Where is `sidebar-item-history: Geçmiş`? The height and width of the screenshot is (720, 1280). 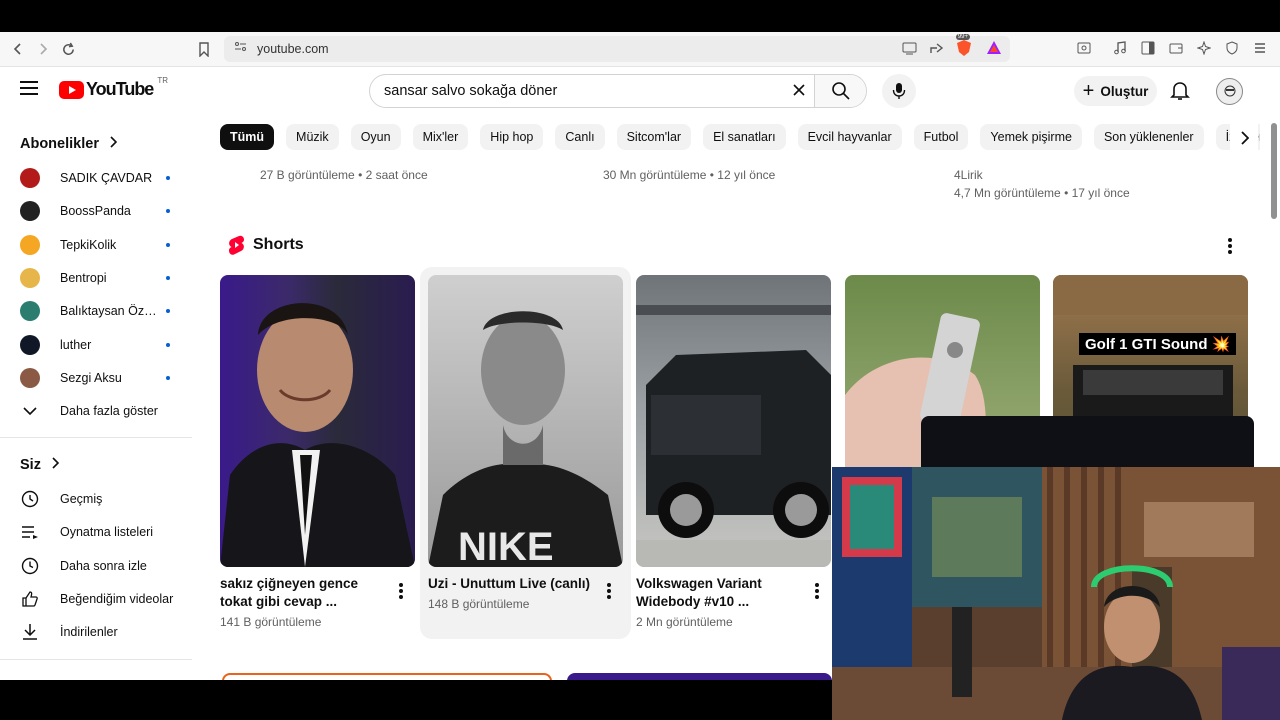
sidebar-item-history: Geçmiş is located at coordinates (105, 499).